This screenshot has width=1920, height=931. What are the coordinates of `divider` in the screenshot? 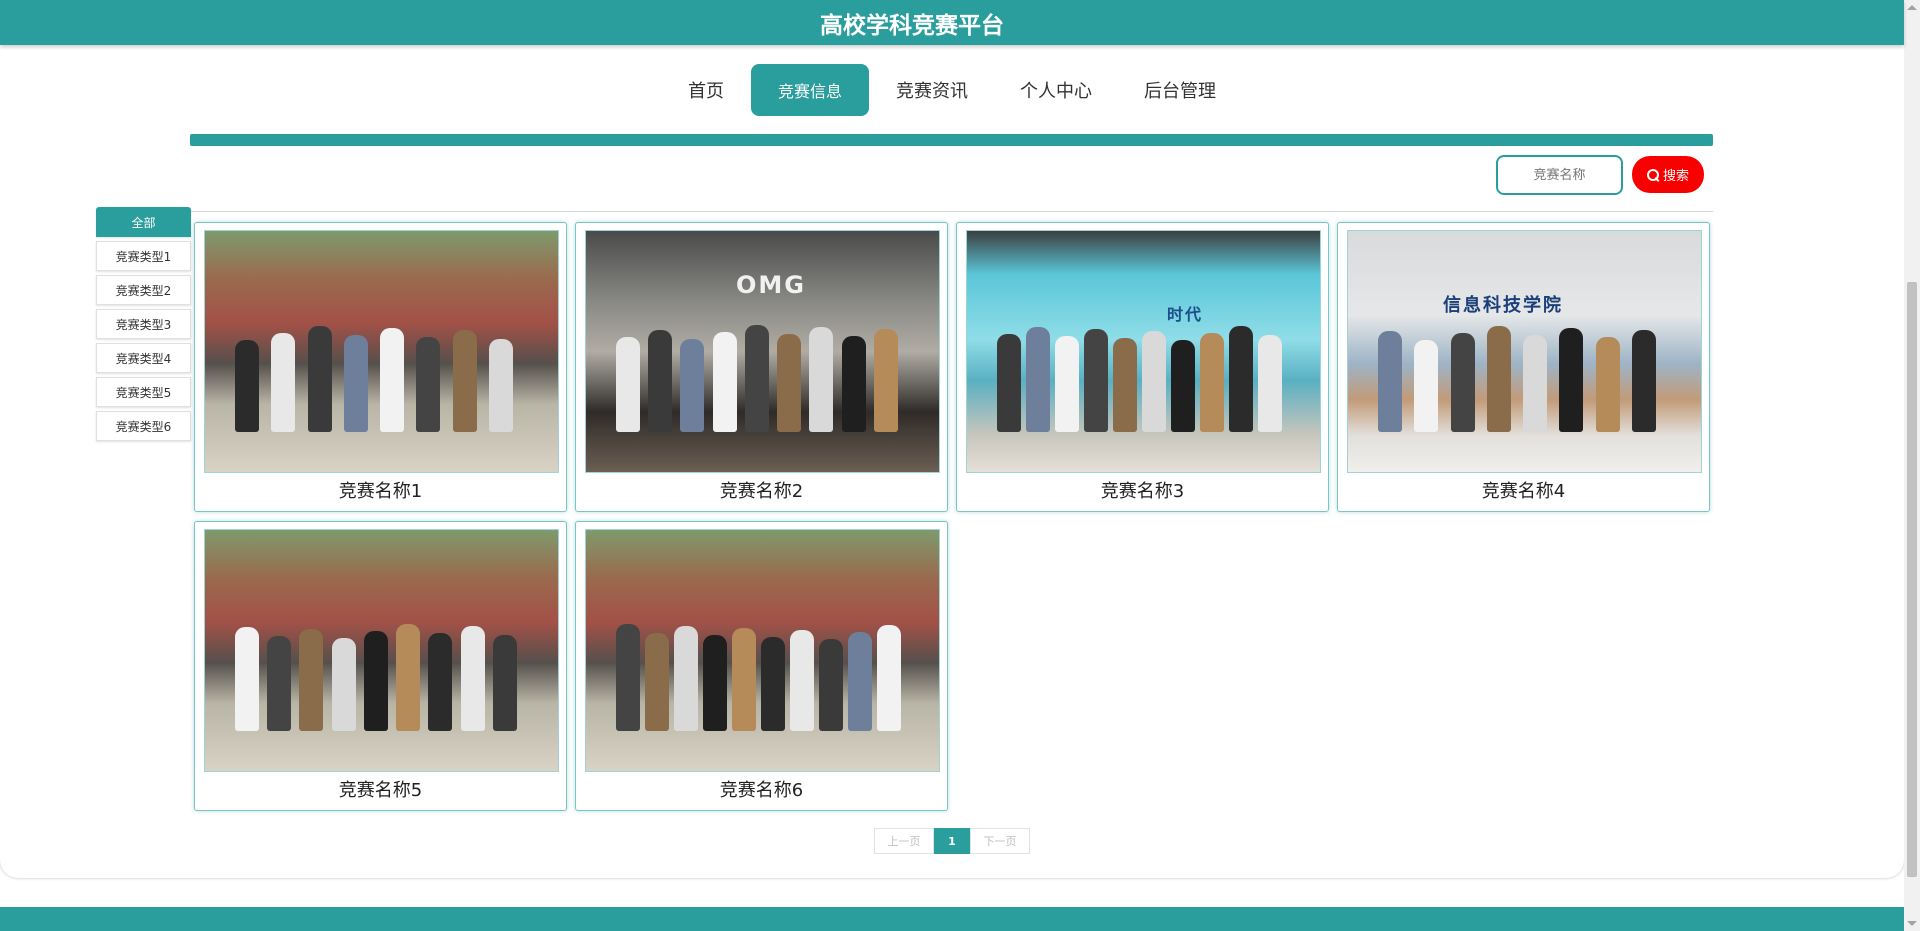 It's located at (951, 211).